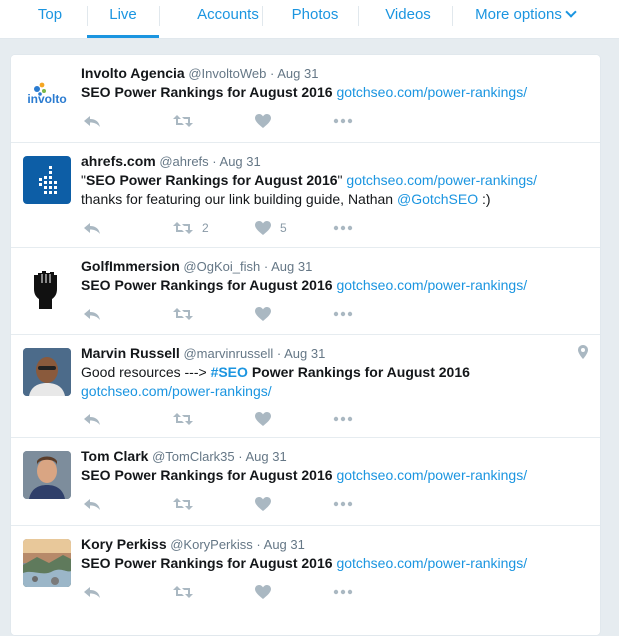 This screenshot has width=619, height=636. I want to click on tweet-header: GolfImmersion @OgKoi_fish · Aug 31, so click(333, 266).